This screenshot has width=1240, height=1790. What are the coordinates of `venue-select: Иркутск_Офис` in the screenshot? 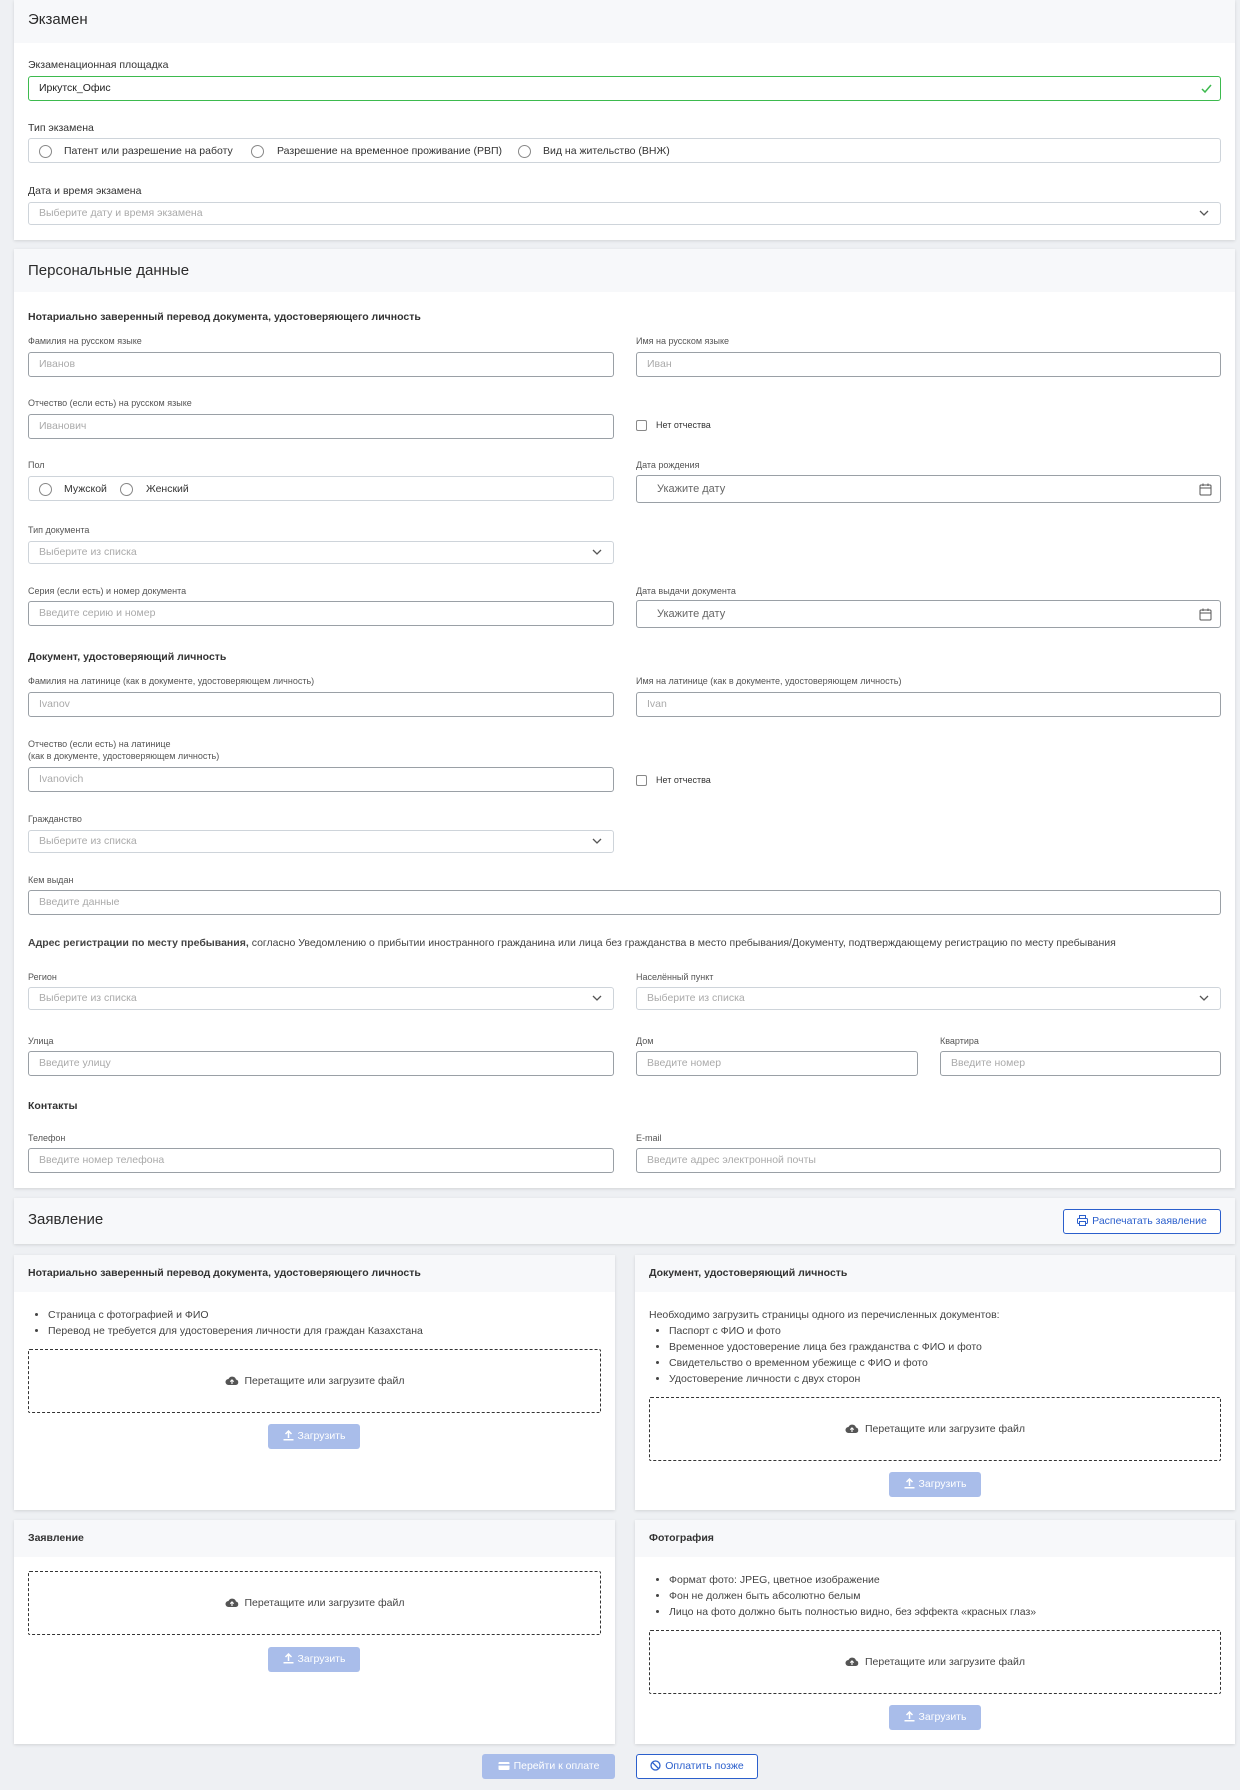 It's located at (624, 88).